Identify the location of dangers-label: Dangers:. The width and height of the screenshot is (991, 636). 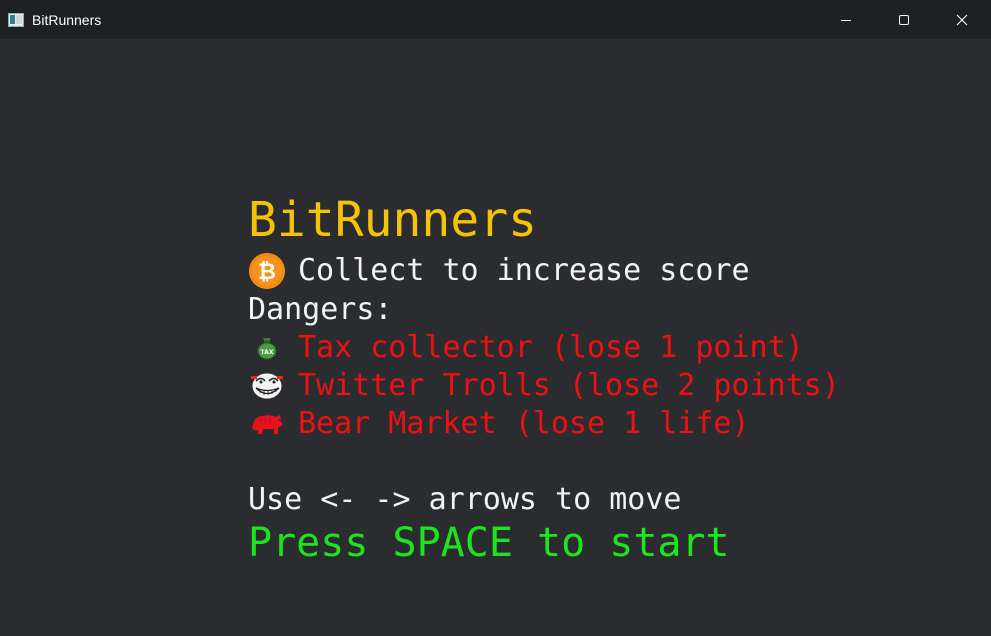
(320, 309).